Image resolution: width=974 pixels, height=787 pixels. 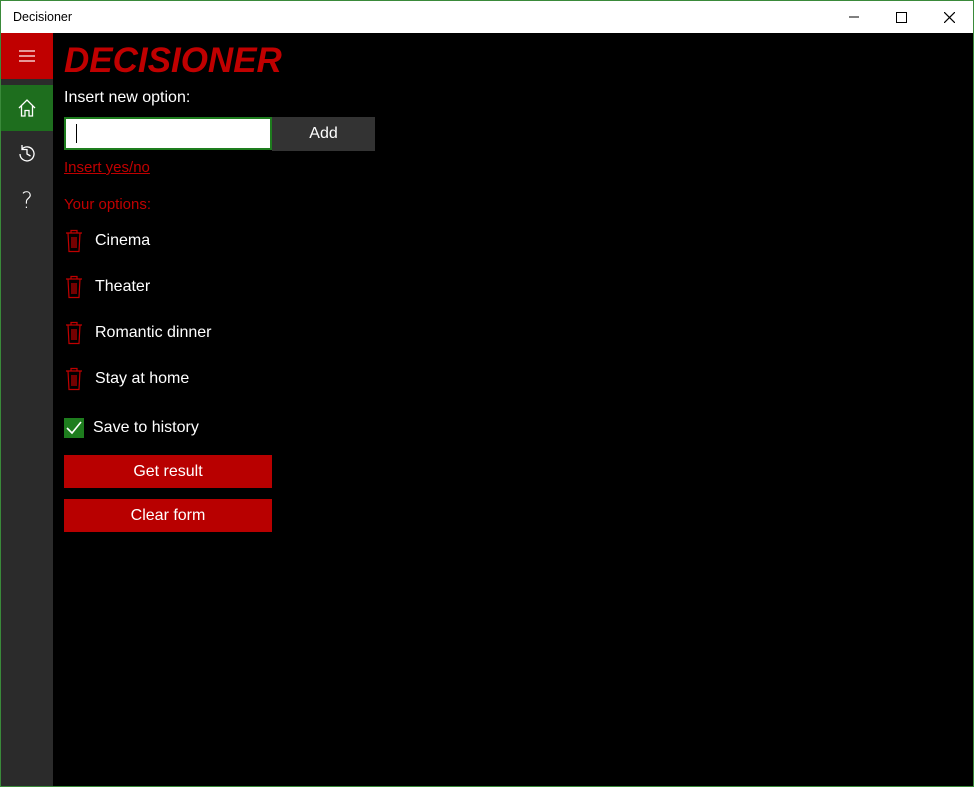 I want to click on home-icon, so click(x=27, y=108).